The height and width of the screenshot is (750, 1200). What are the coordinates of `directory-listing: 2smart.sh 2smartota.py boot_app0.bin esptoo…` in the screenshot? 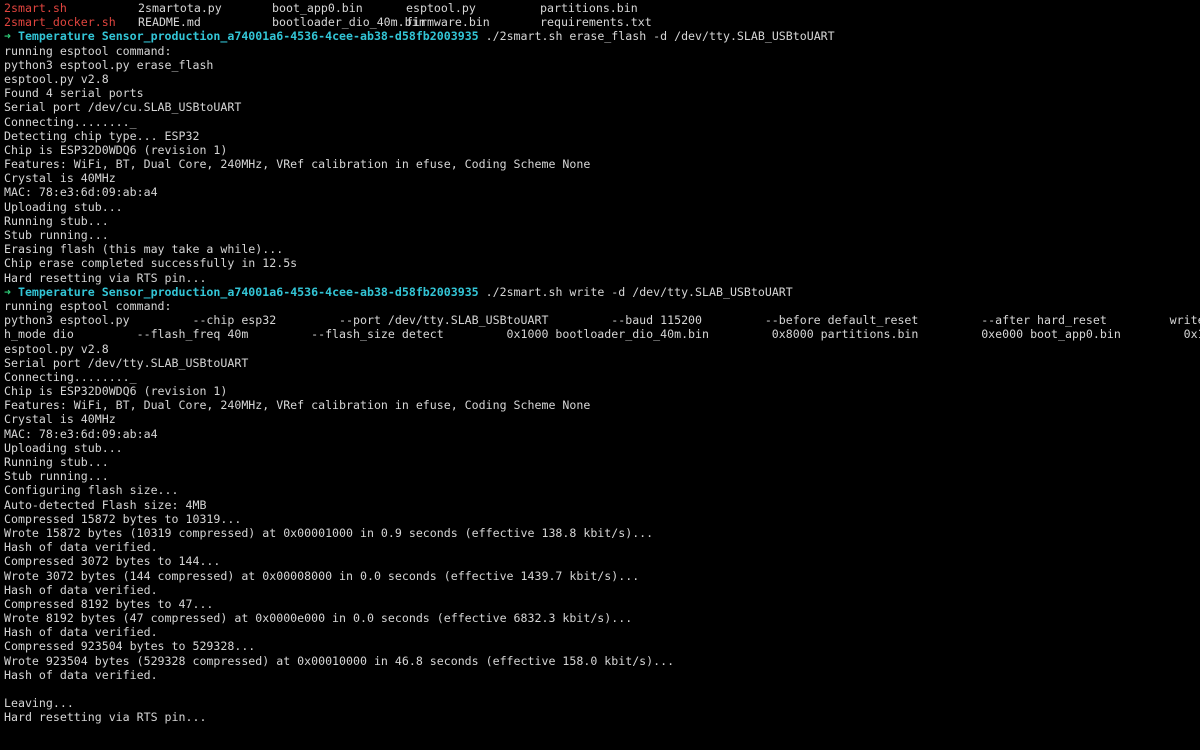 It's located at (602, 15).